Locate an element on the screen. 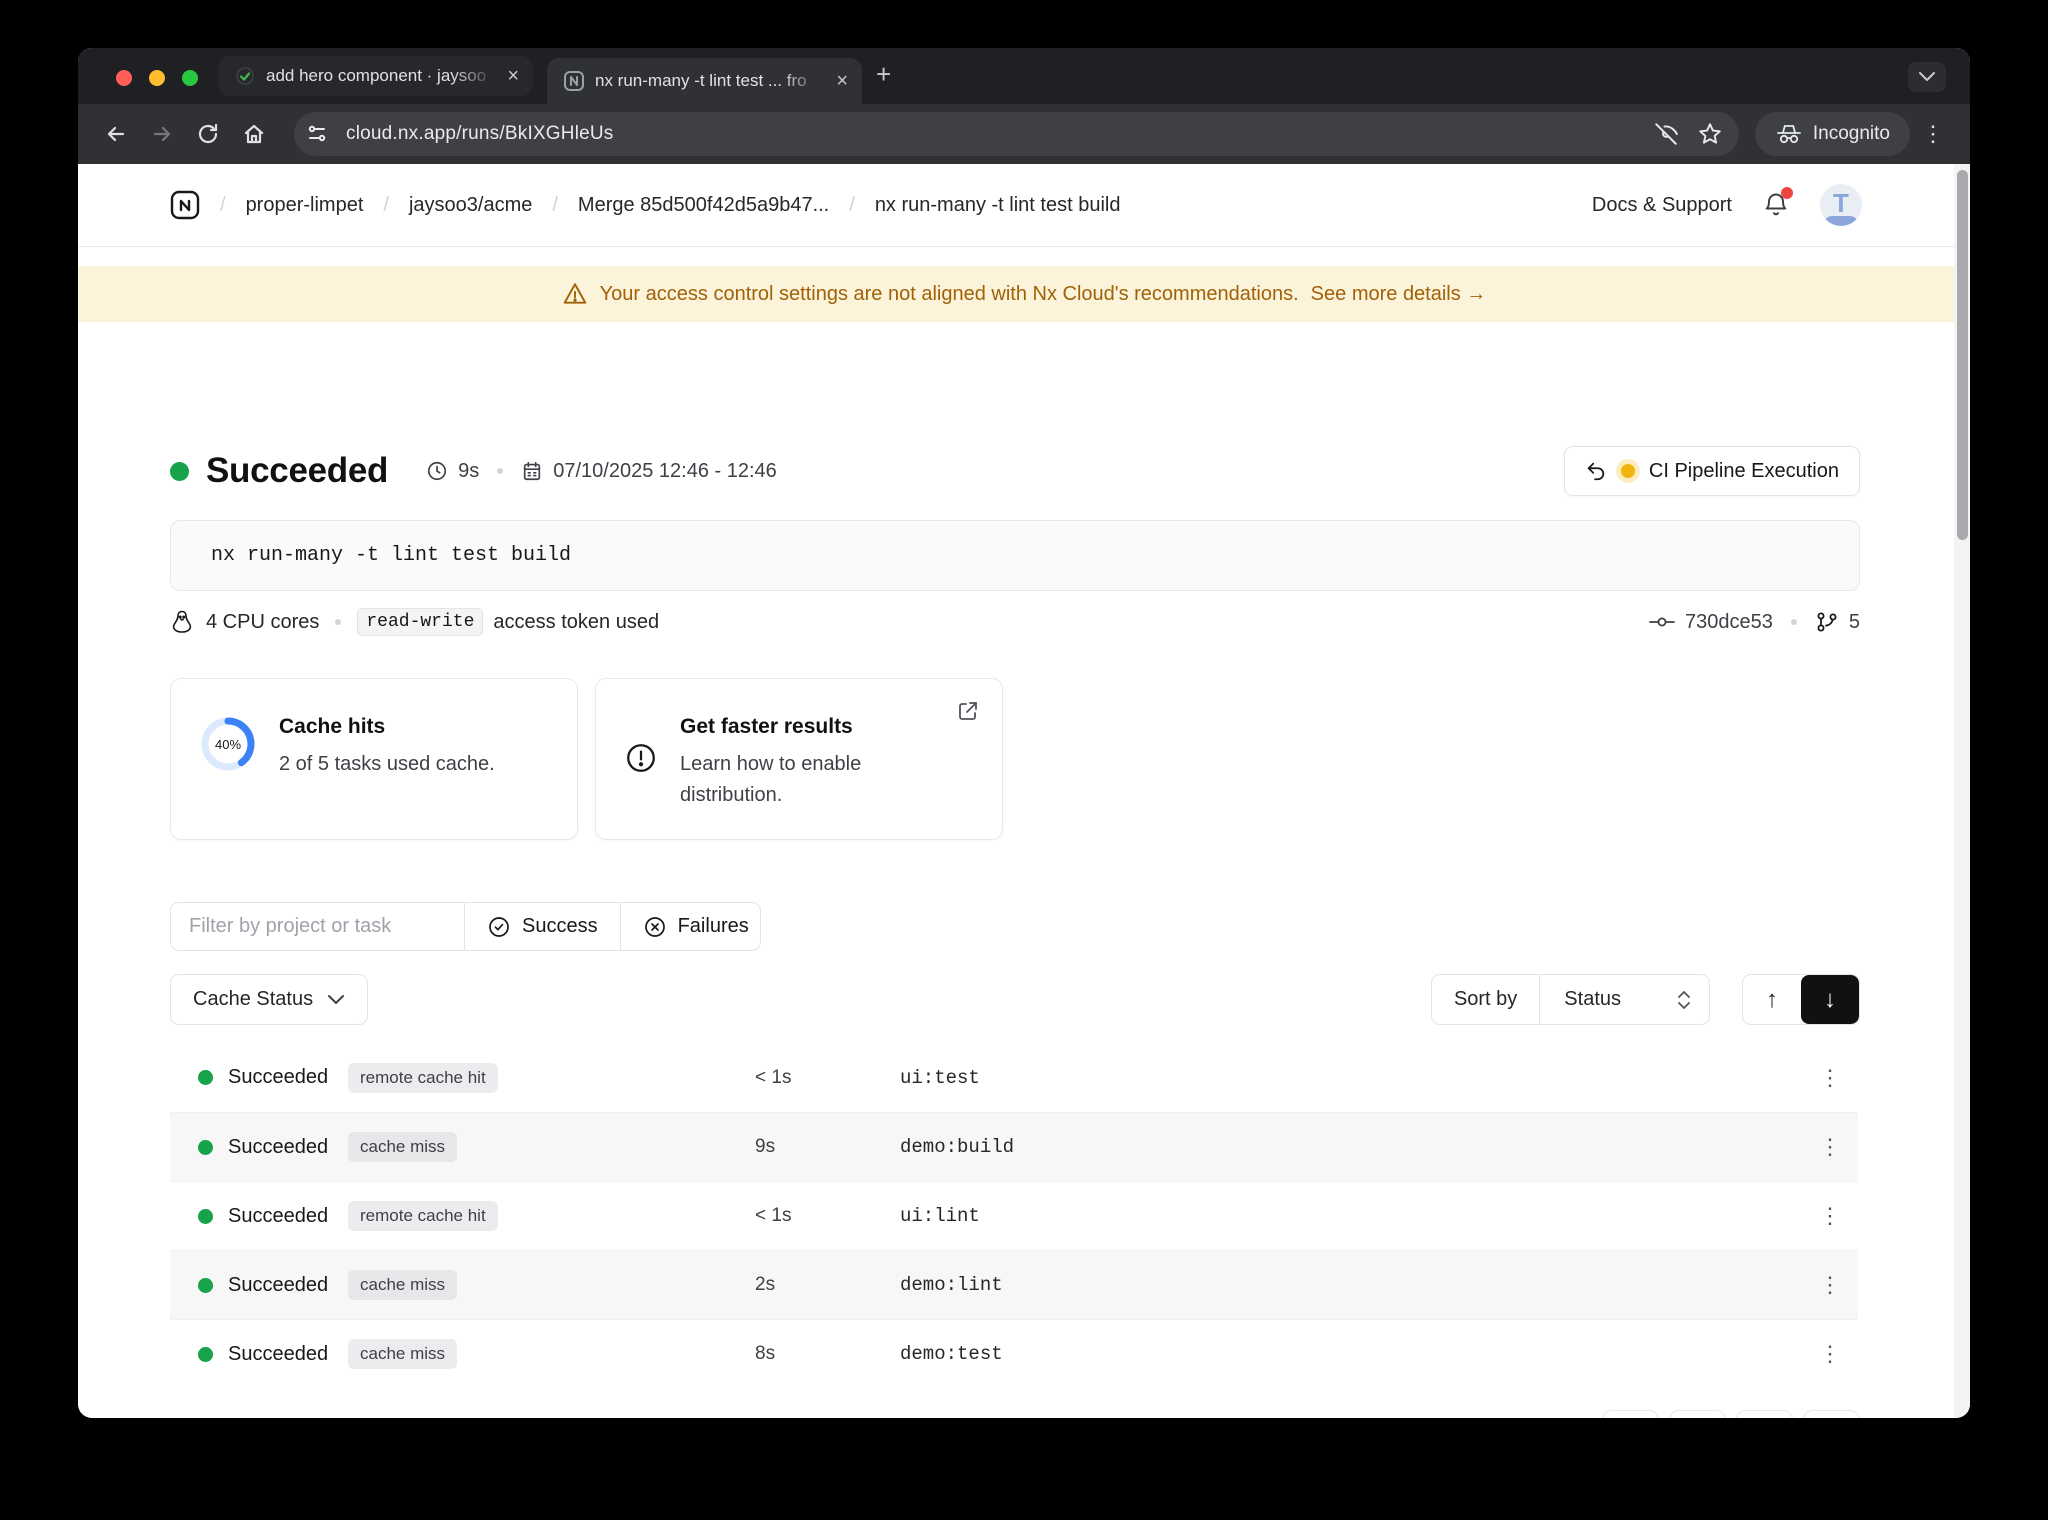 The image size is (2048, 1520). docs-support-link: Docs & Support is located at coordinates (1662, 205).